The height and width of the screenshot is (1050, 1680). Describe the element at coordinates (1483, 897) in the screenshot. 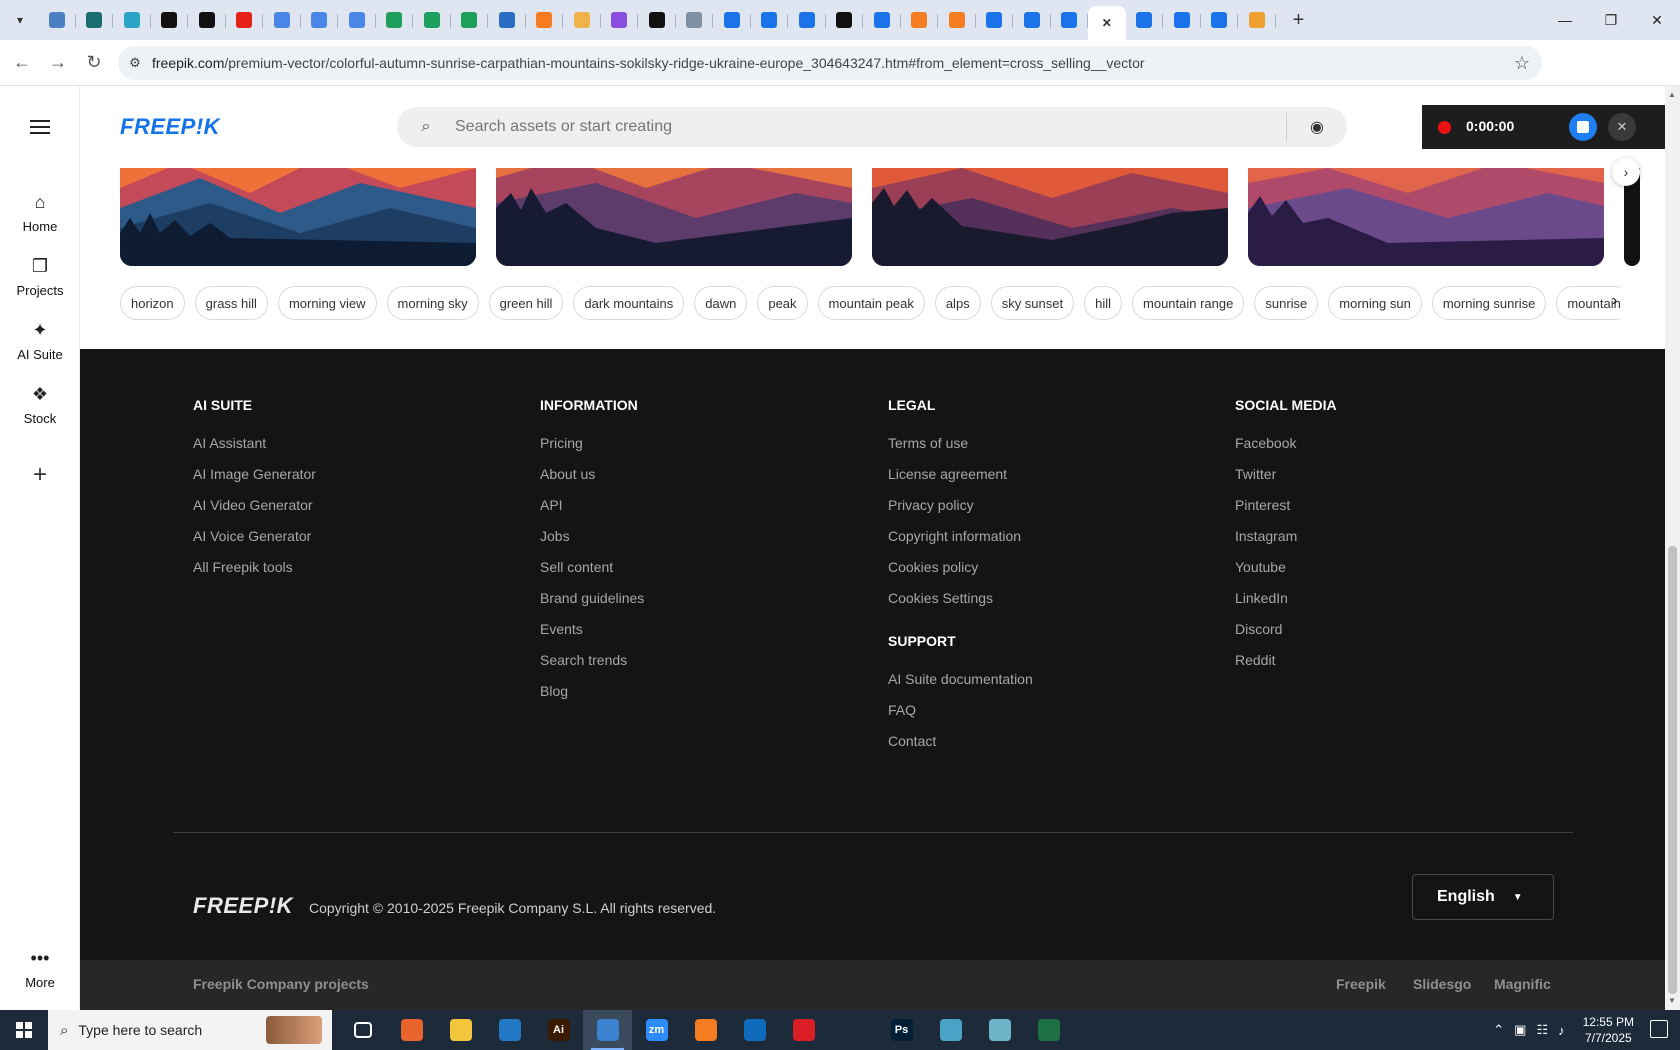

I see `language-selector: English ▼` at that location.